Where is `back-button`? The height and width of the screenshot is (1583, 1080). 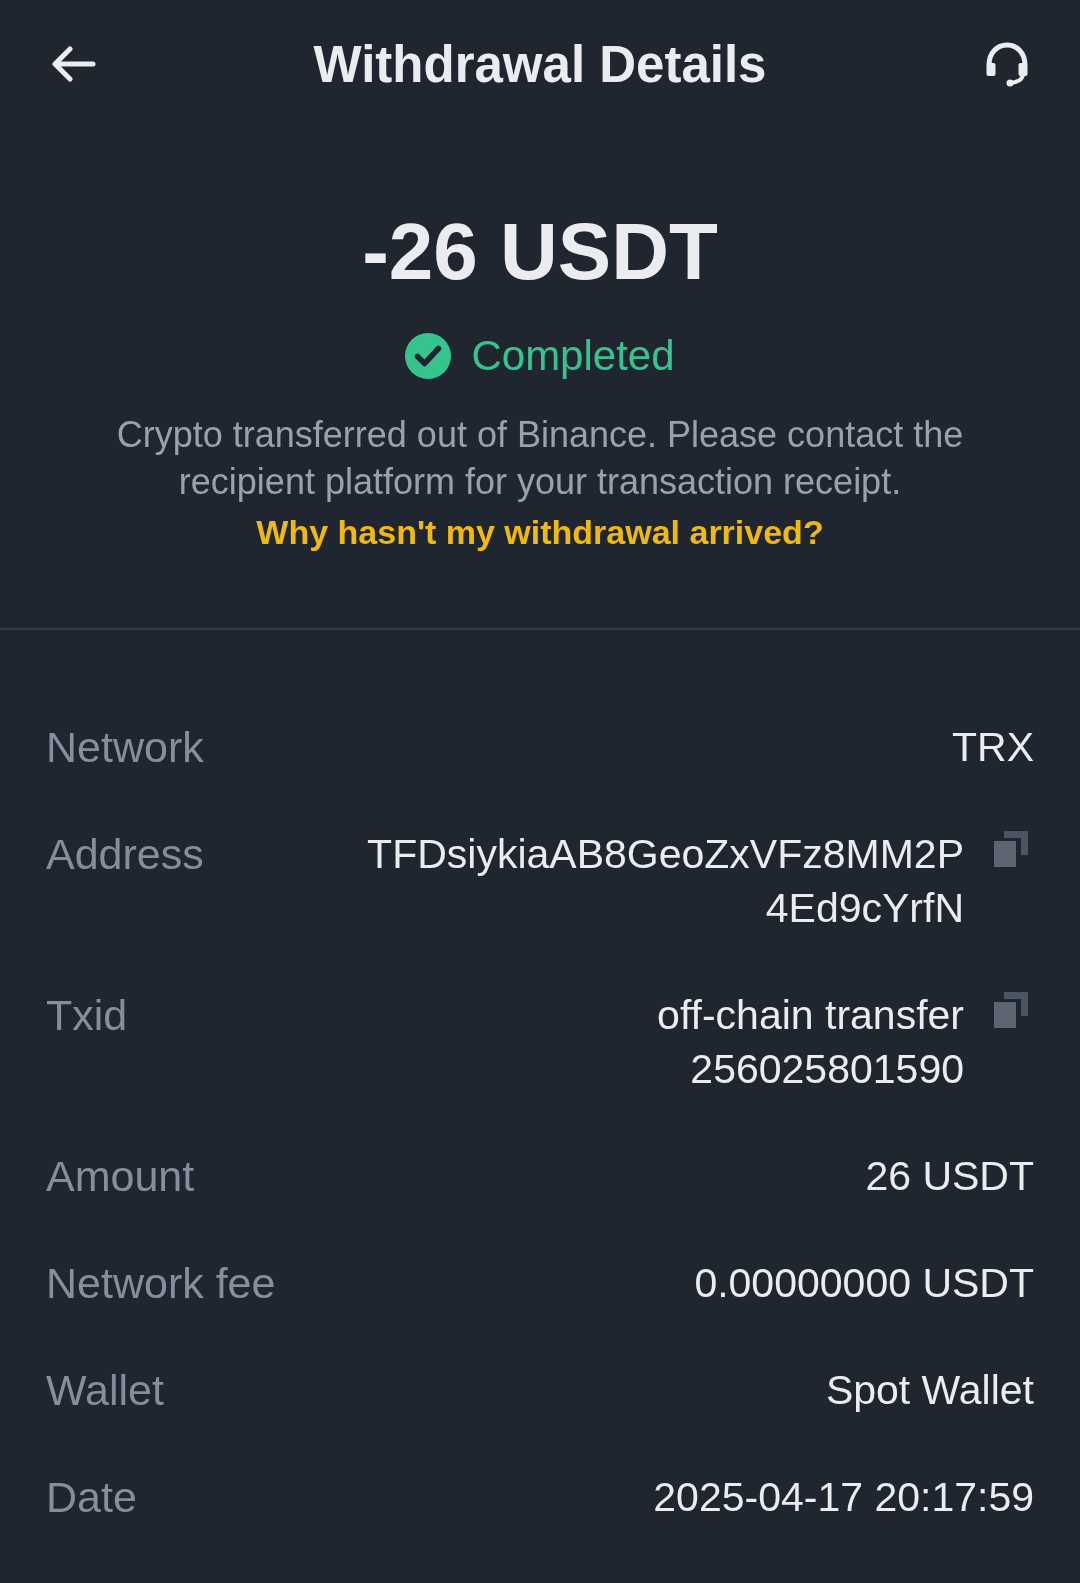 back-button is located at coordinates (74, 64).